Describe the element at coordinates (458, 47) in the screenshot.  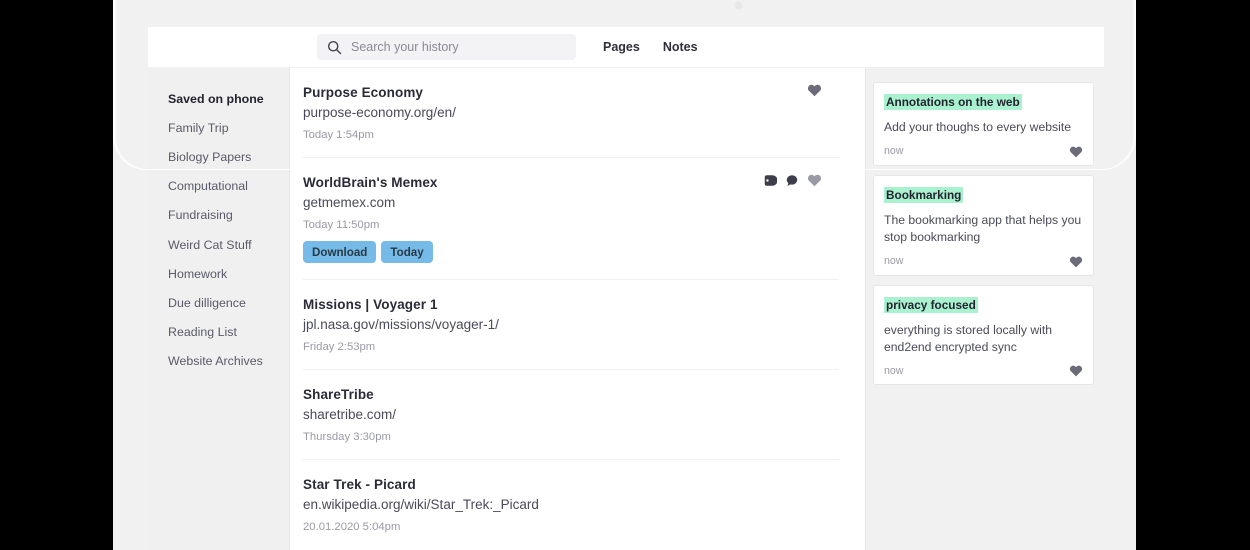
I see `search-input` at that location.